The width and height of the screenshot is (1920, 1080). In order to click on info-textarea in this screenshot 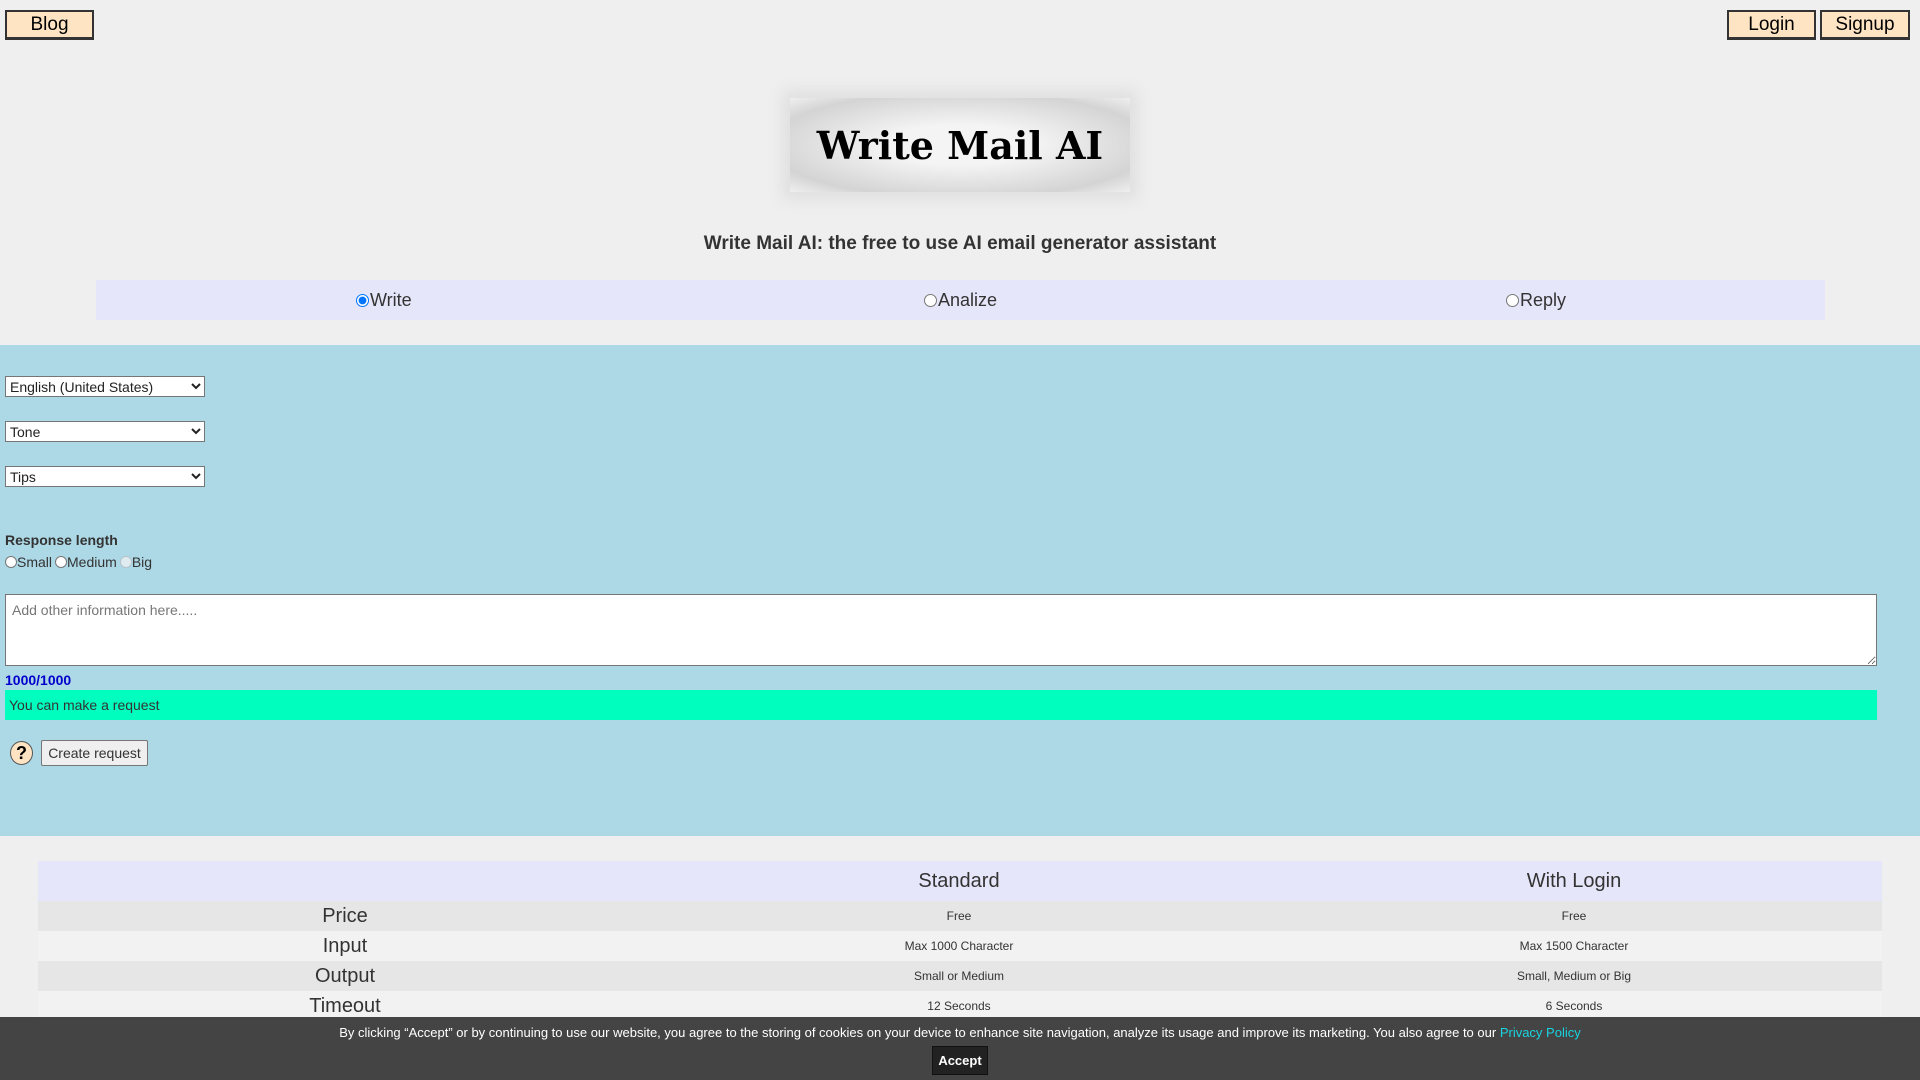, I will do `click(941, 630)`.